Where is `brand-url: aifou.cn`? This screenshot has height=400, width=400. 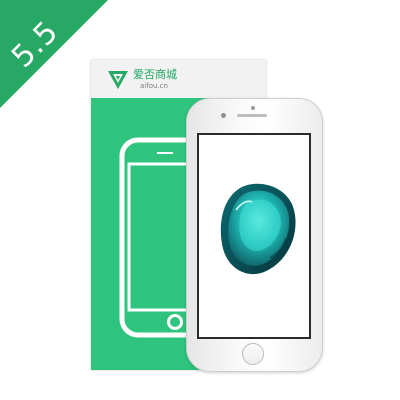
brand-url: aifou.cn is located at coordinates (154, 86).